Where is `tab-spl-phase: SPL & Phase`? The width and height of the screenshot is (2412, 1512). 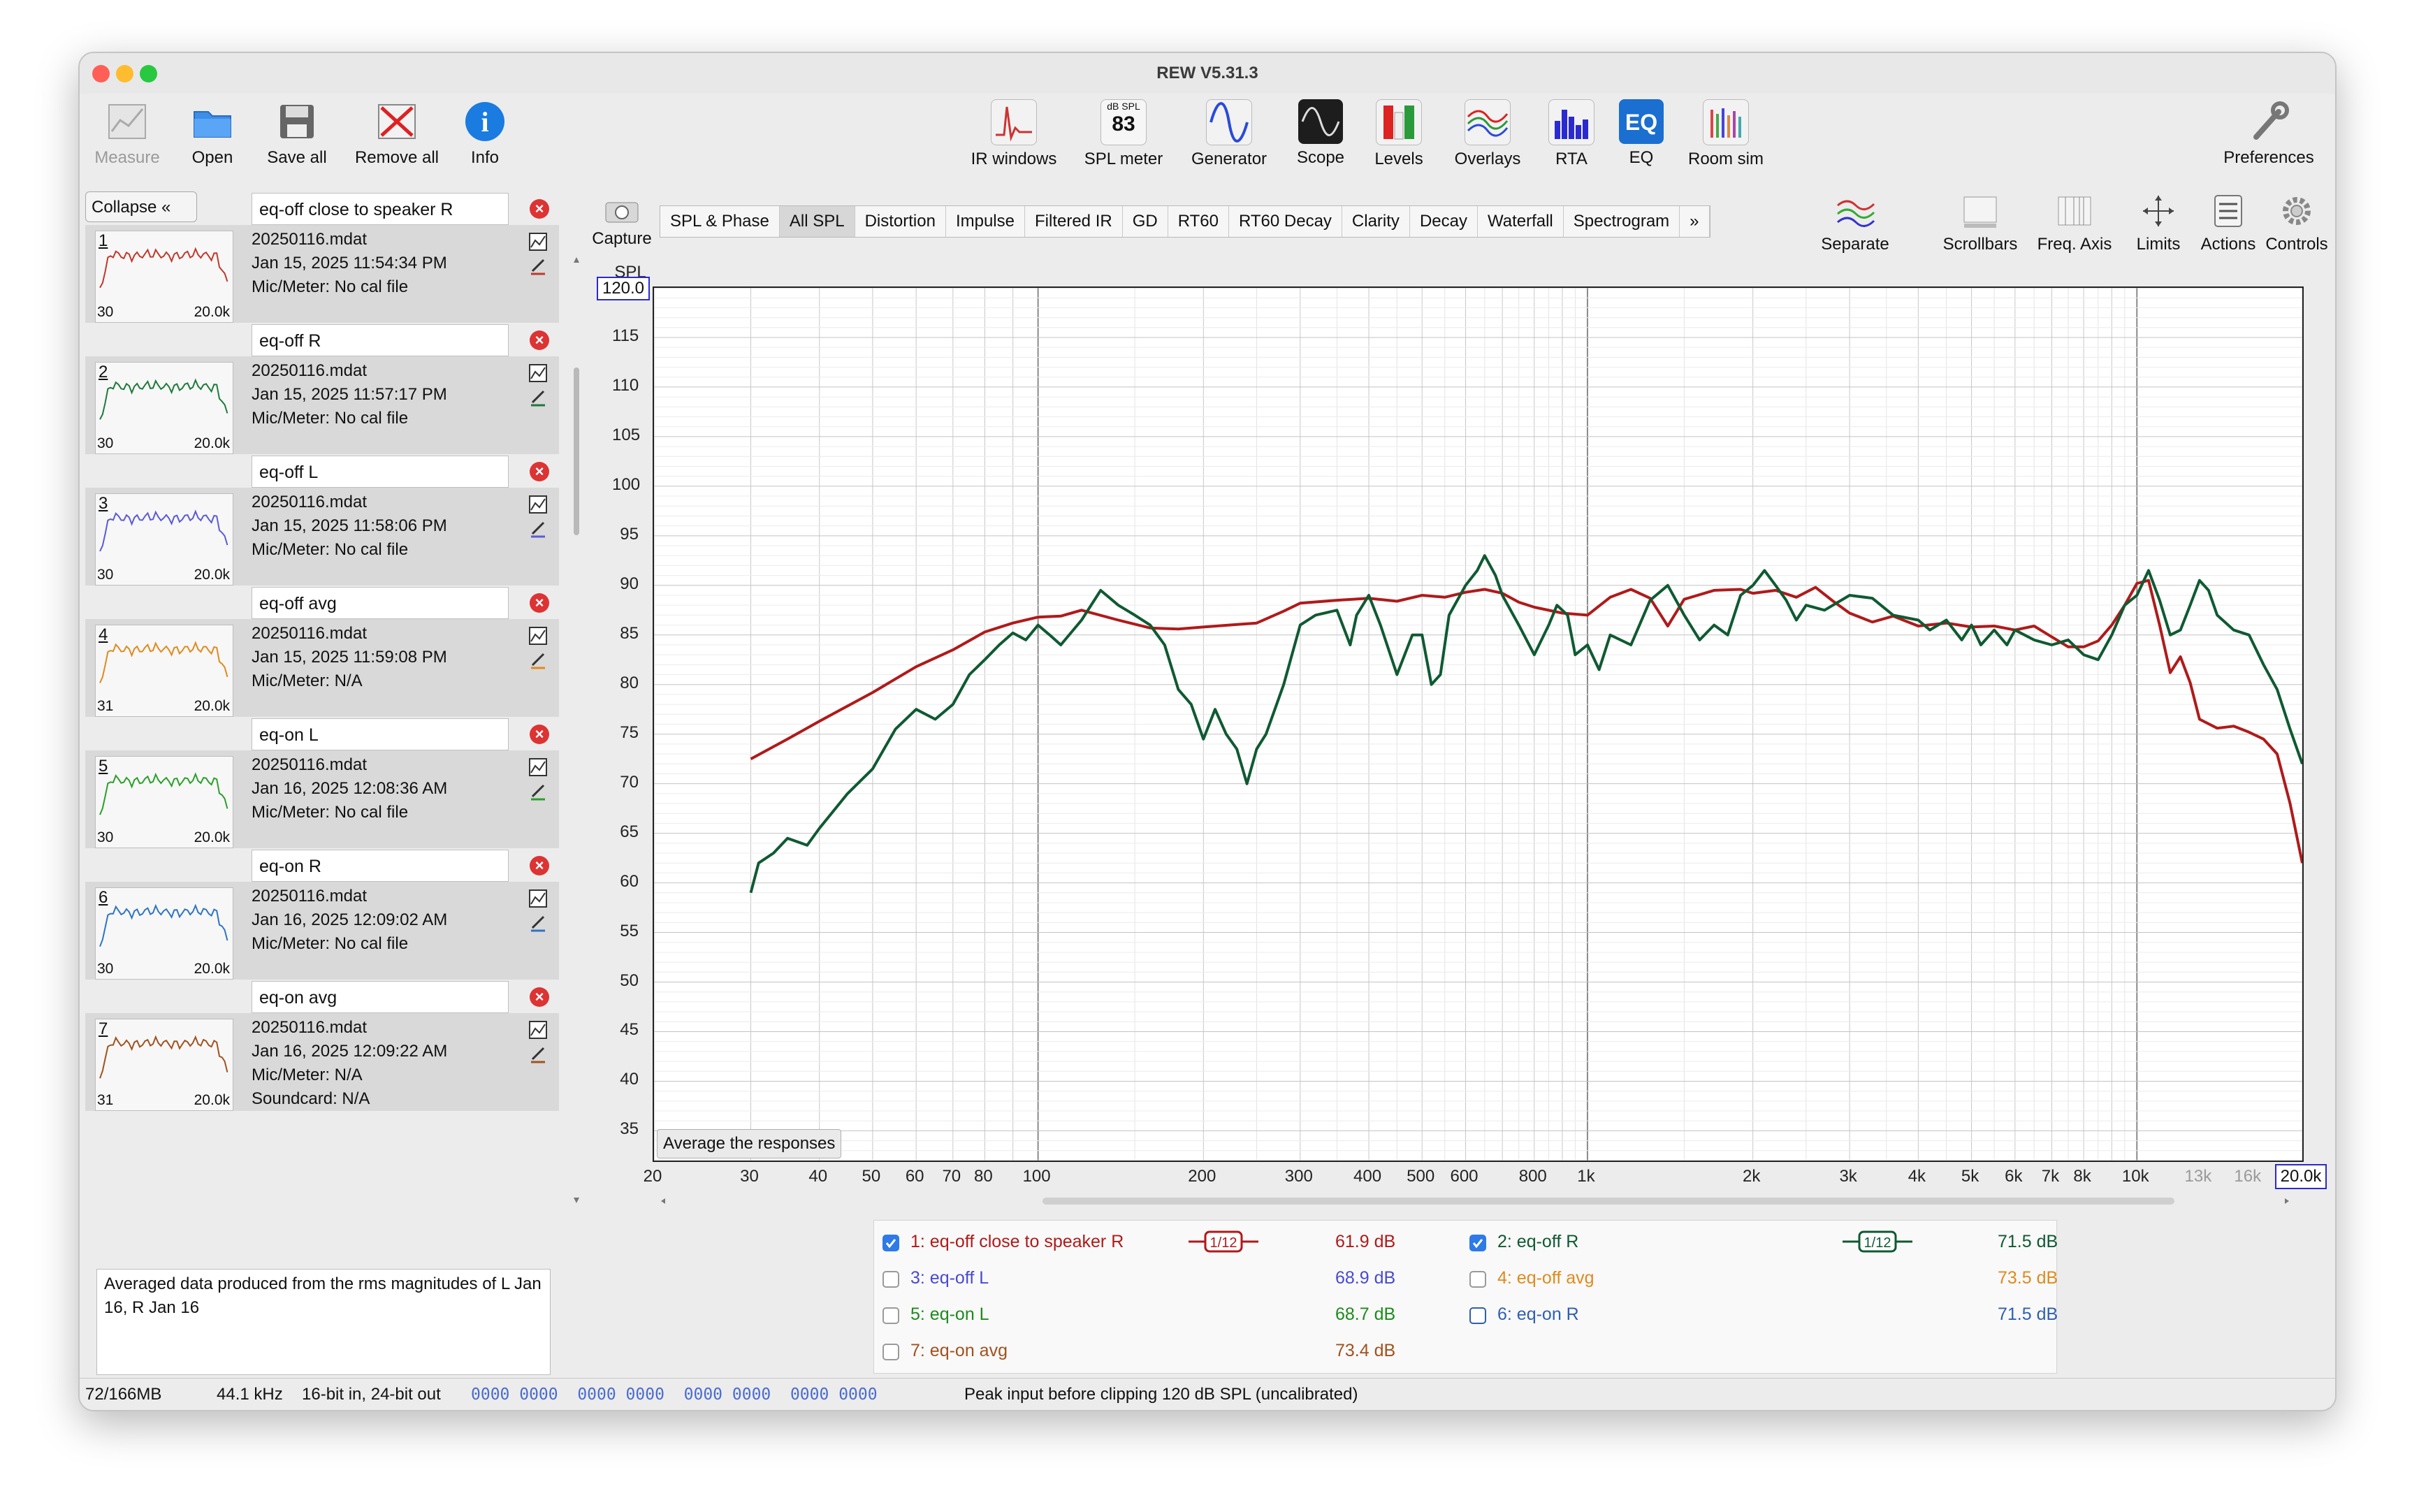
tab-spl-phase: SPL & Phase is located at coordinates (720, 221).